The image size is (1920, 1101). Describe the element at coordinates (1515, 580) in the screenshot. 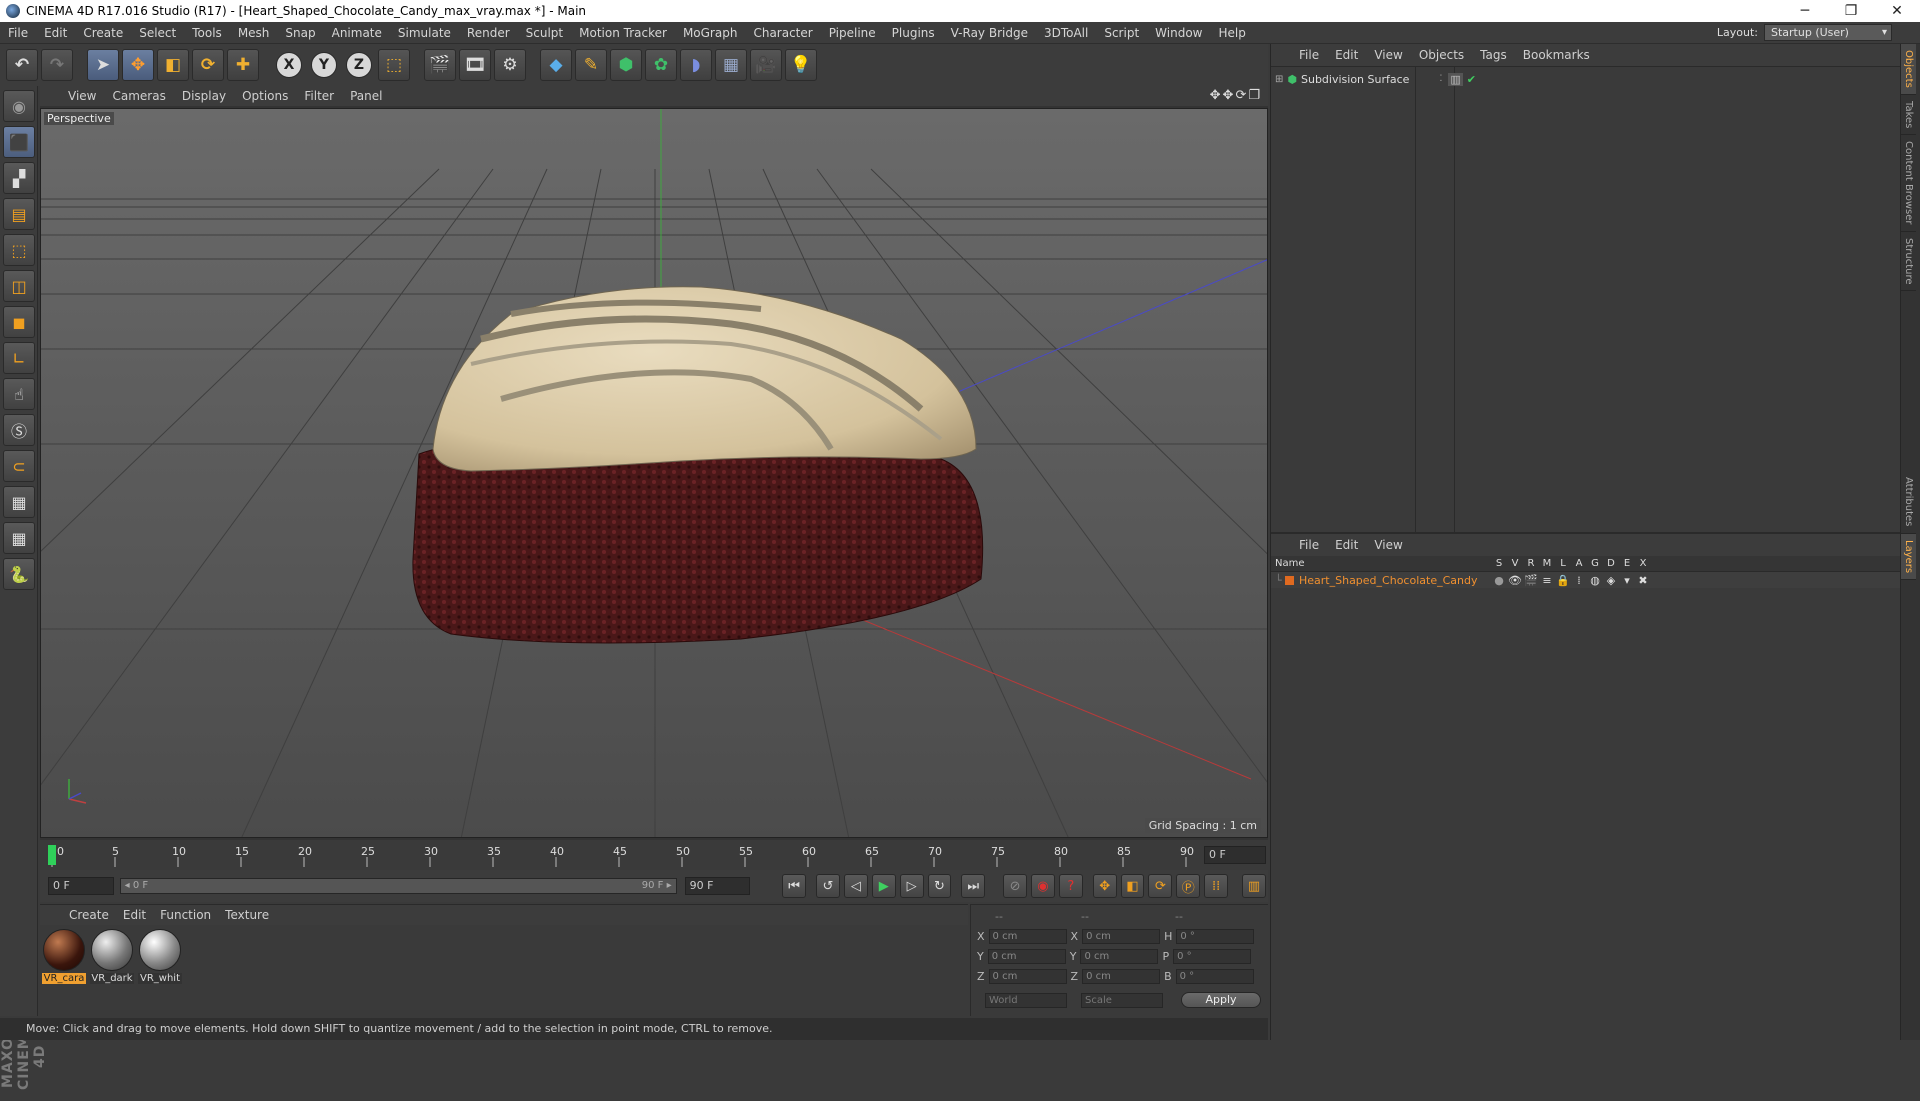

I see `visible-eye-icon: 👁` at that location.